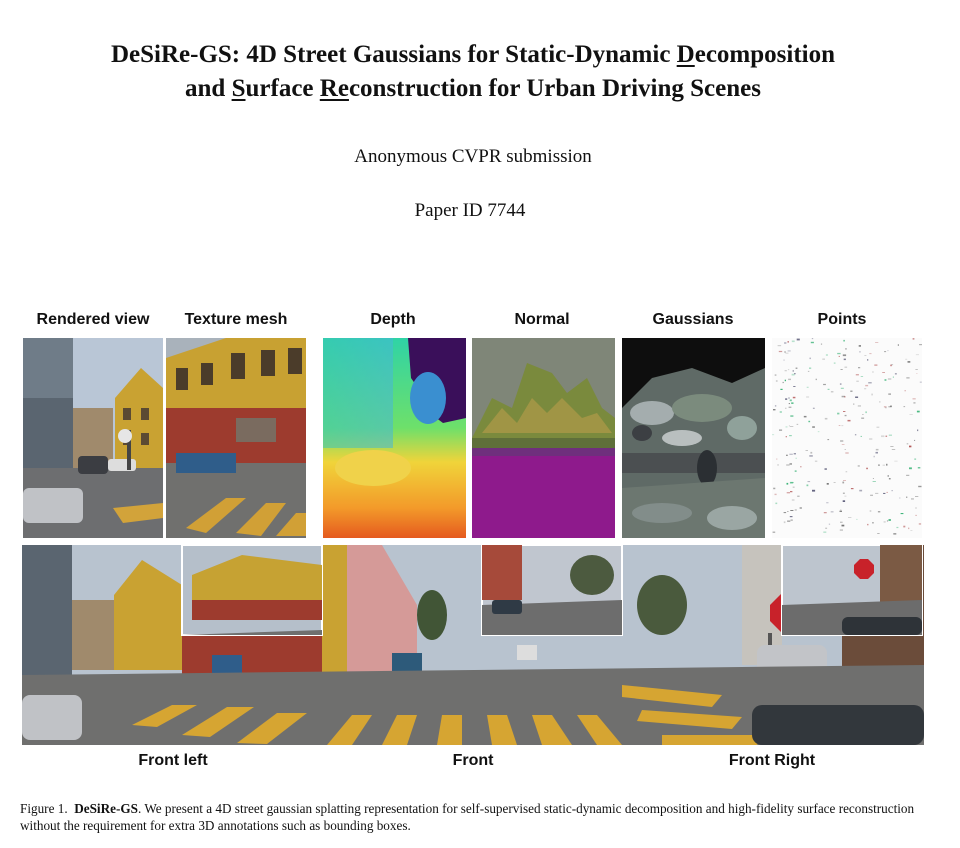 The width and height of the screenshot is (960, 848). What do you see at coordinates (542, 319) in the screenshot?
I see `column-label-normal: Normal` at bounding box center [542, 319].